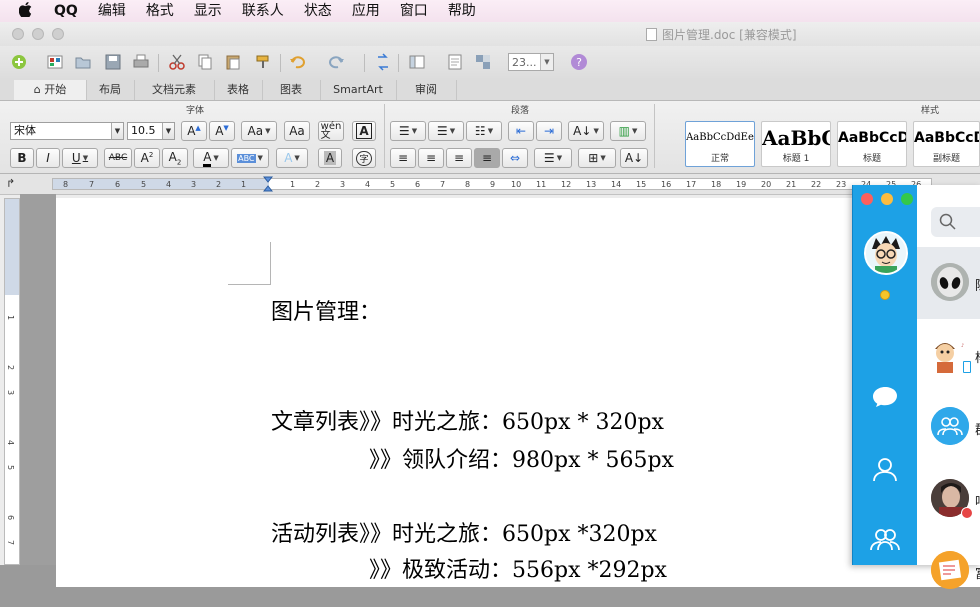 The height and width of the screenshot is (607, 980). I want to click on style-title: AaBbCcDc 标题, so click(872, 144).